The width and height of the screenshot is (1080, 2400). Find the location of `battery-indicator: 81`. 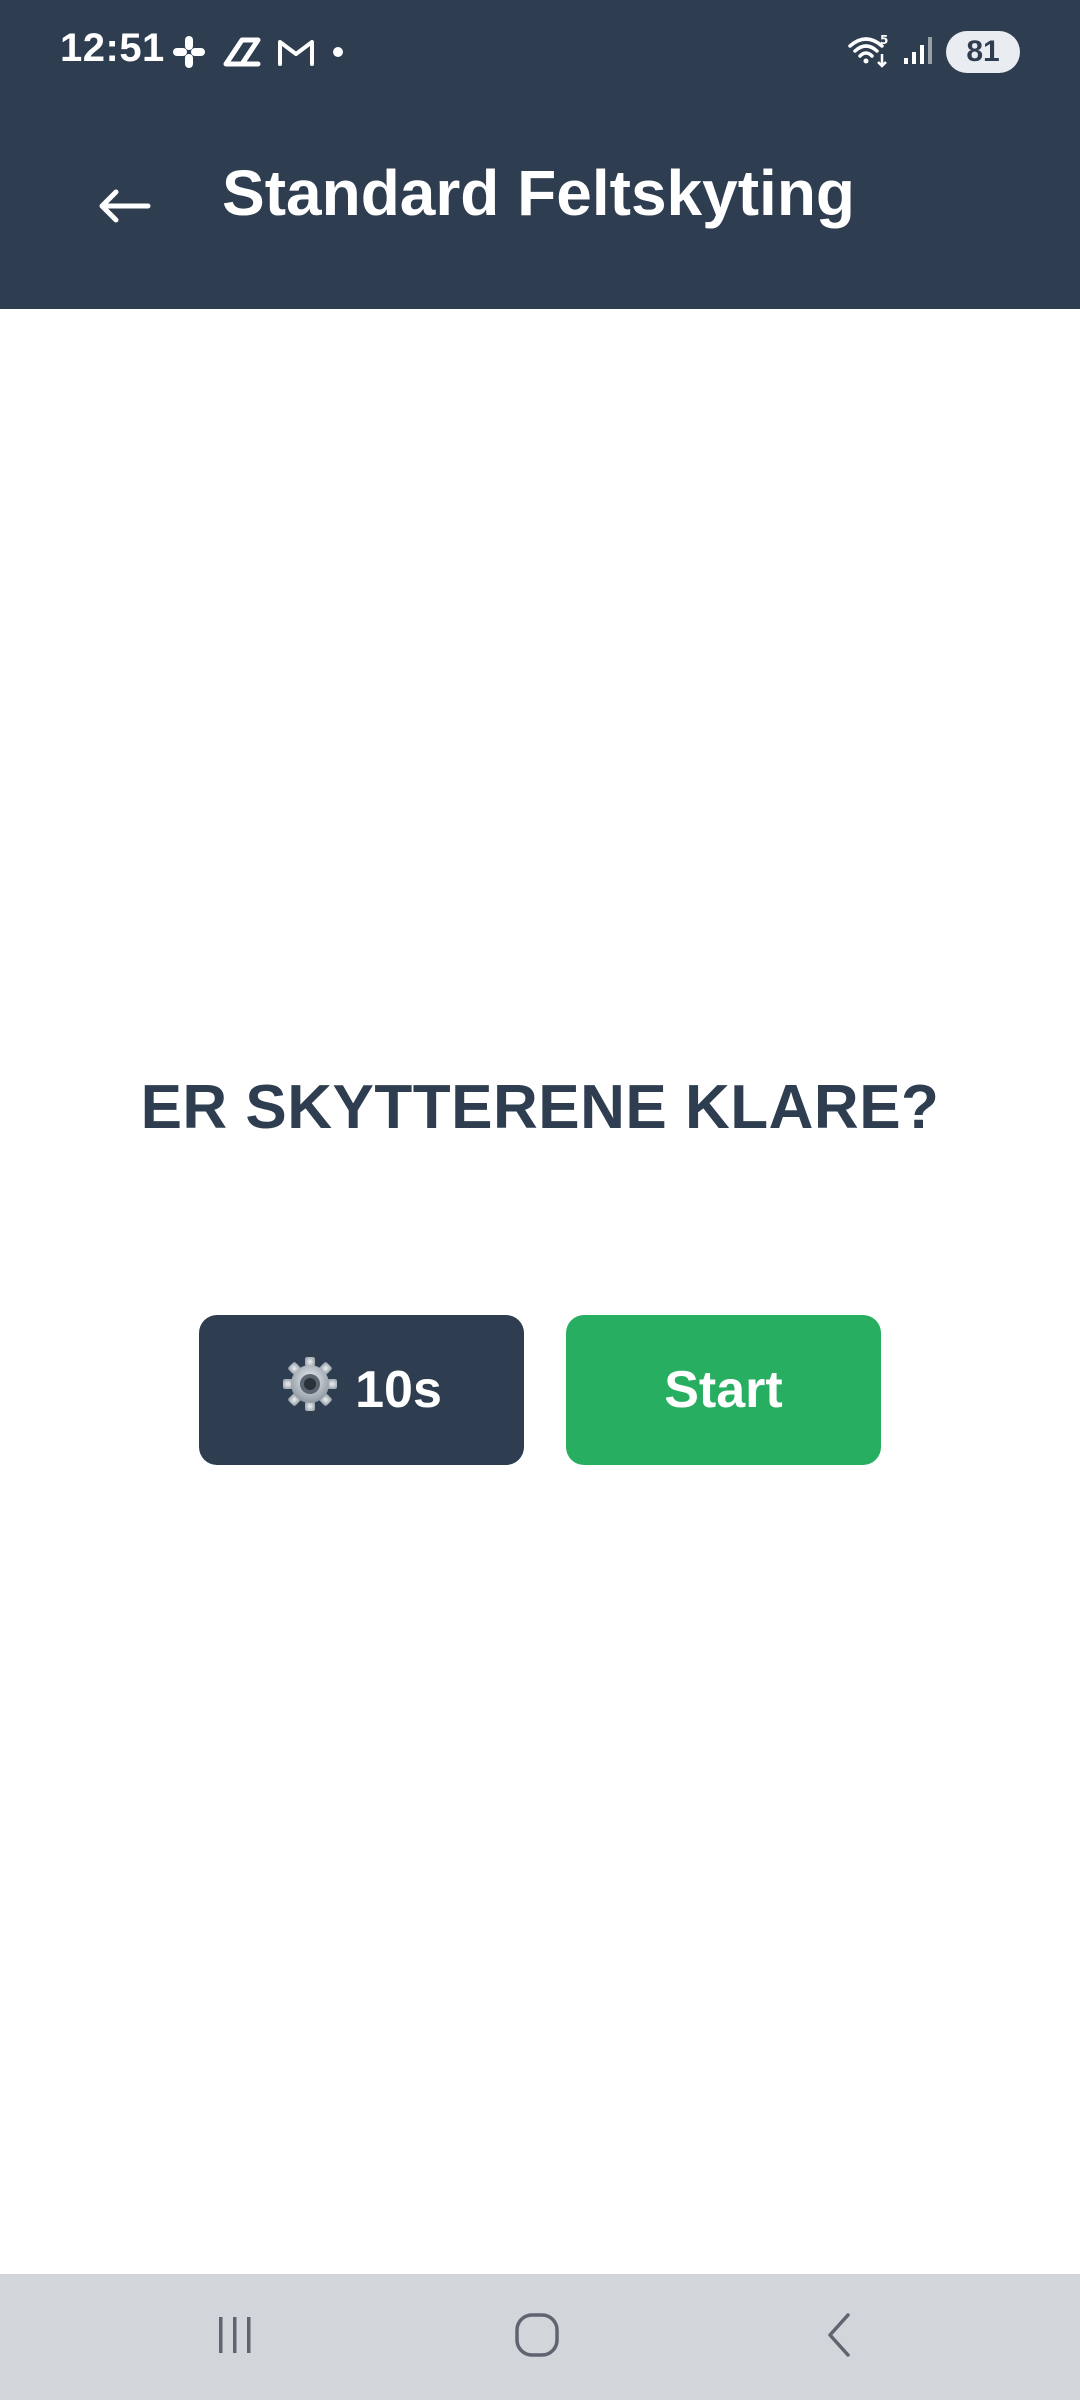

battery-indicator: 81 is located at coordinates (983, 52).